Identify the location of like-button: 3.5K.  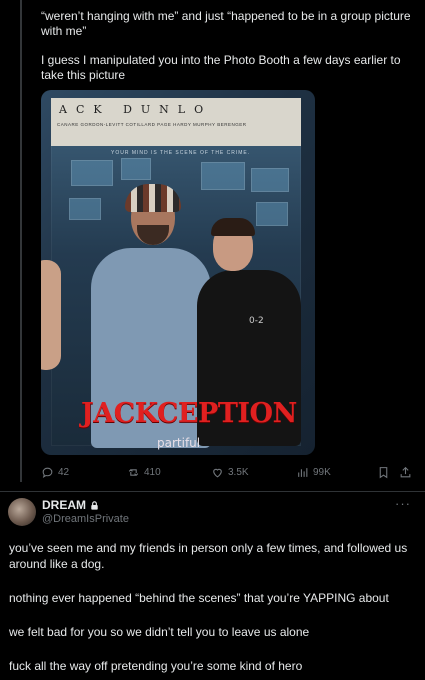
(230, 472).